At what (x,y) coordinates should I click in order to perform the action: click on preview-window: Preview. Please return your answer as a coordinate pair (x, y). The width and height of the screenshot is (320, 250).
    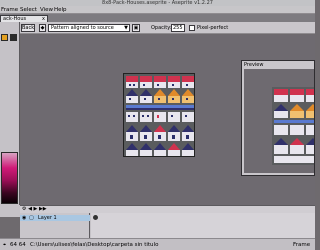
    Looking at the image, I should click on (278, 118).